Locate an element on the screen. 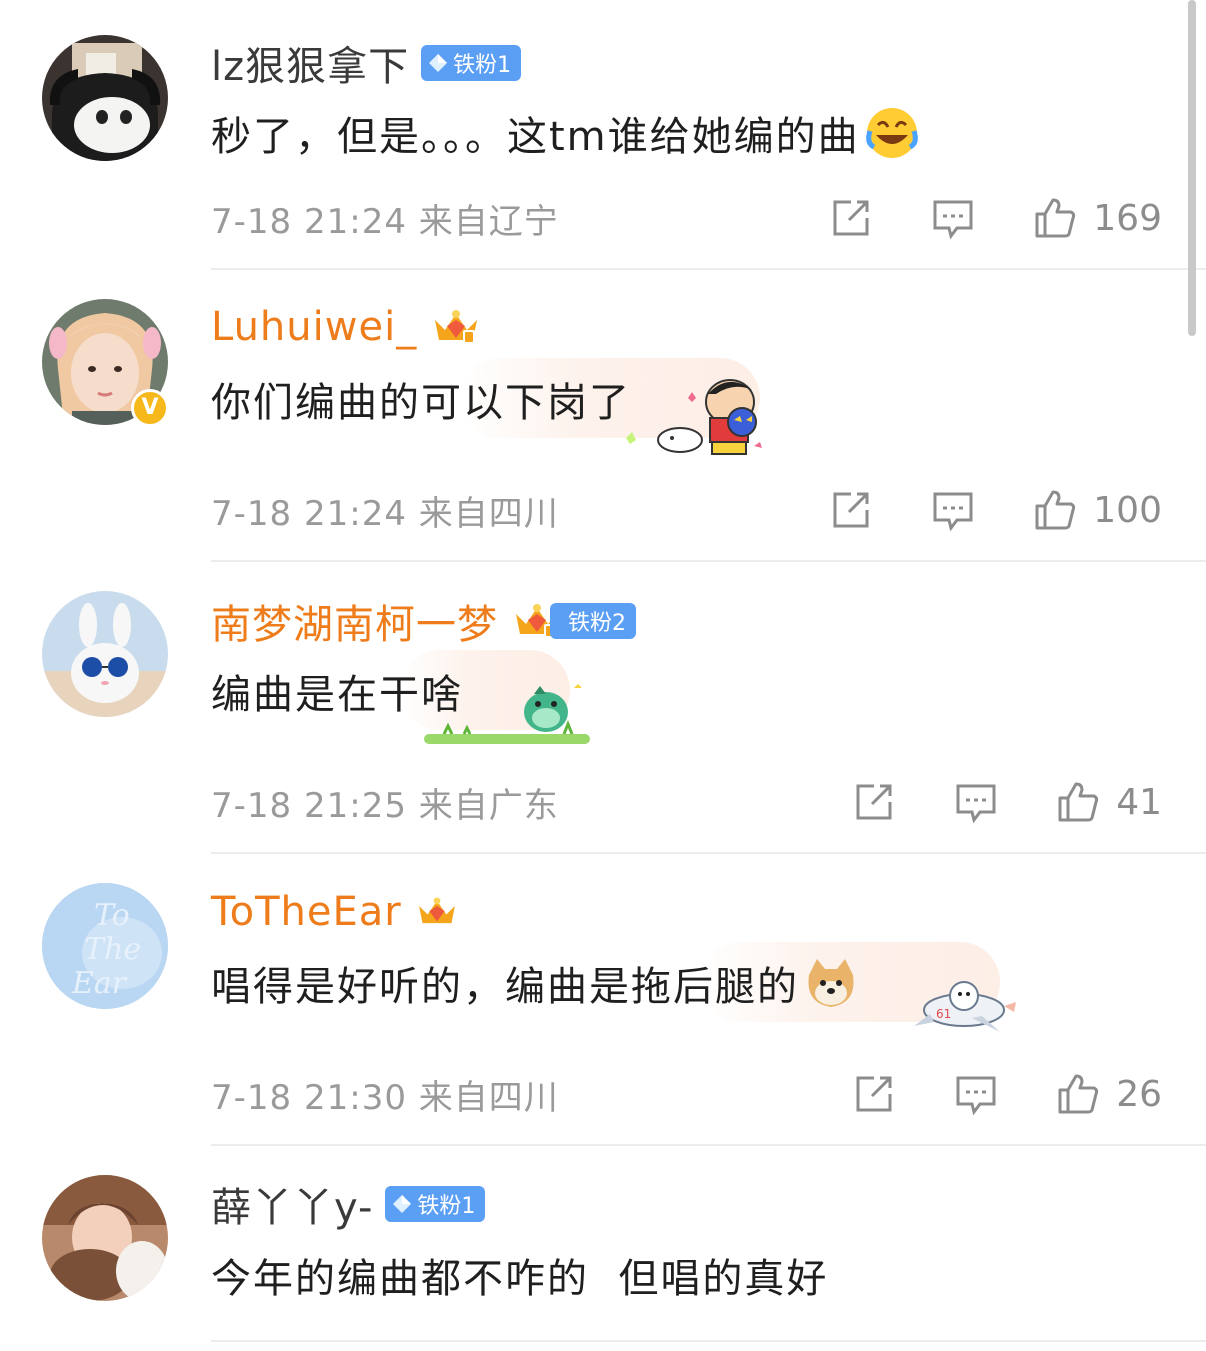  username: 南梦湖南柯一梦 is located at coordinates (354, 621).